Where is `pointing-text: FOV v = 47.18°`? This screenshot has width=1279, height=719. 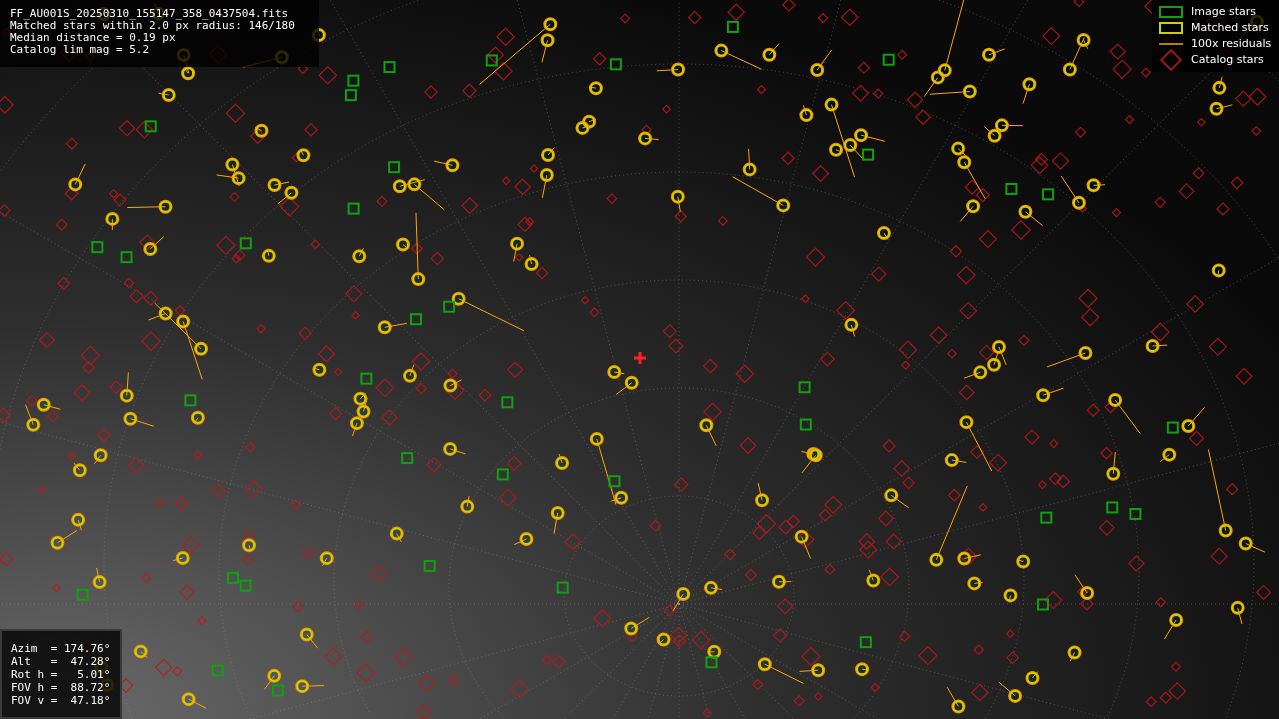
pointing-text: FOV v = 47.18° is located at coordinates (61, 700).